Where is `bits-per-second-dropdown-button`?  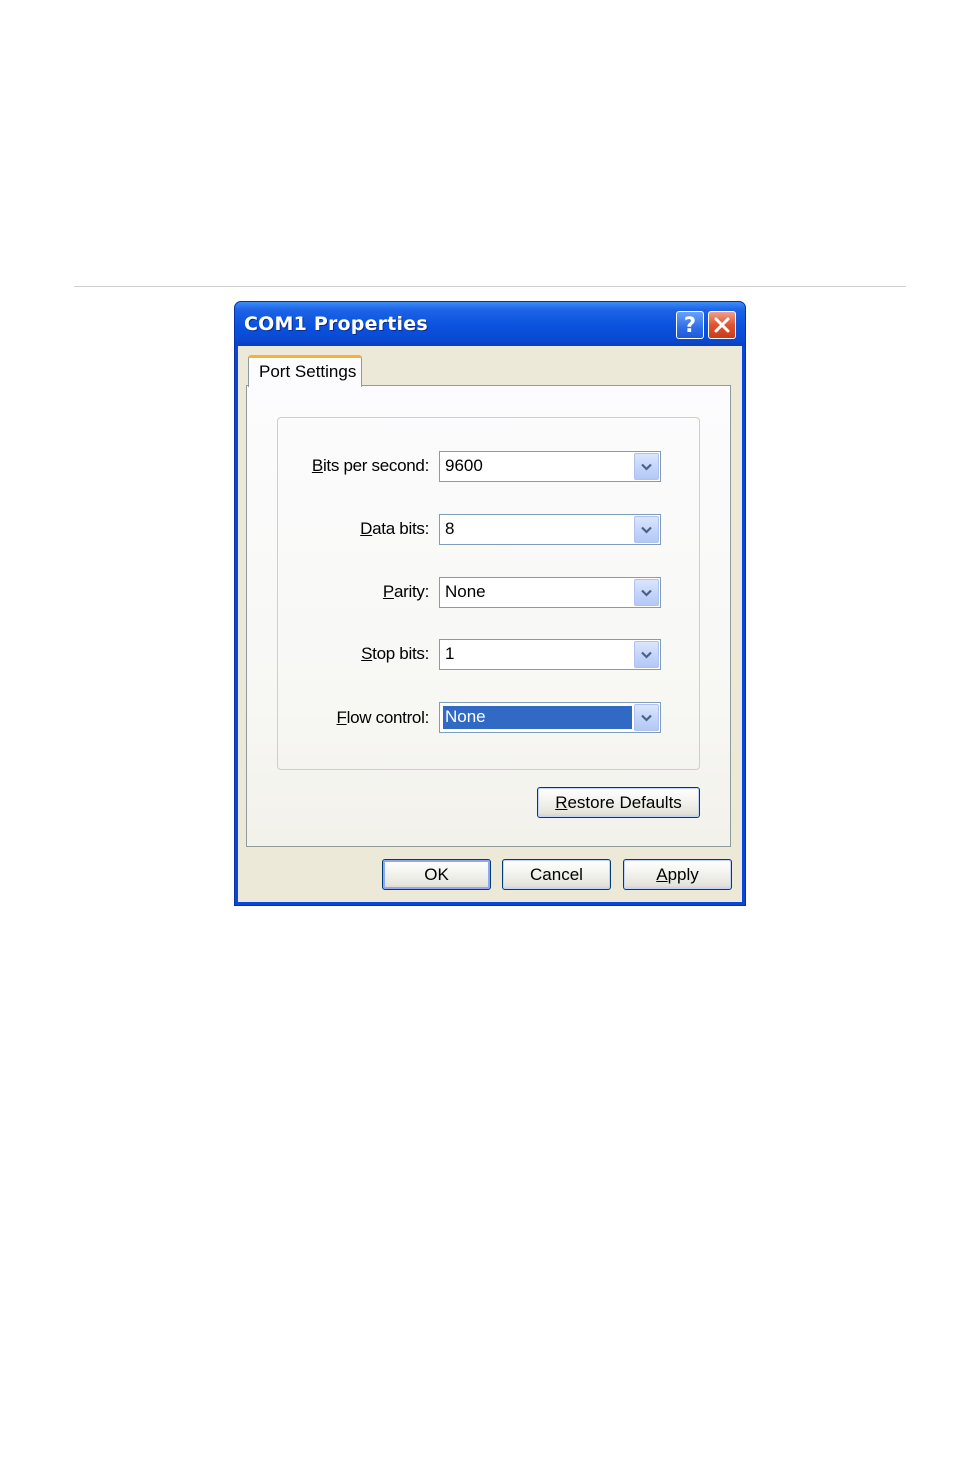 bits-per-second-dropdown-button is located at coordinates (646, 466).